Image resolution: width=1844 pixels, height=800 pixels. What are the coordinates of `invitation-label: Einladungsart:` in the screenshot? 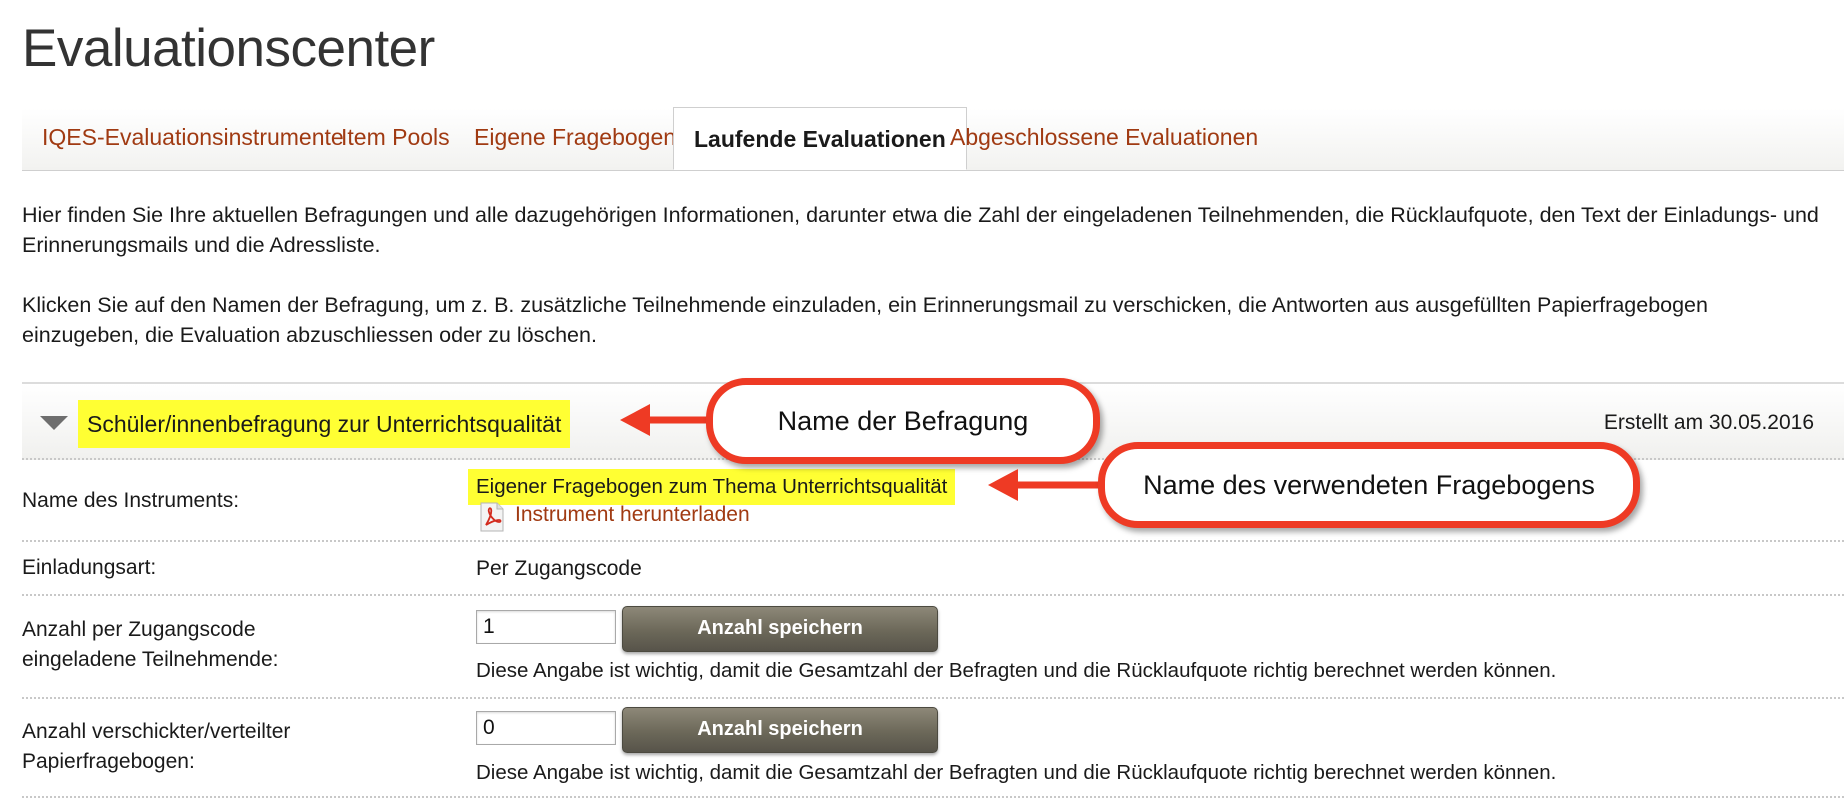 It's located at (89, 567).